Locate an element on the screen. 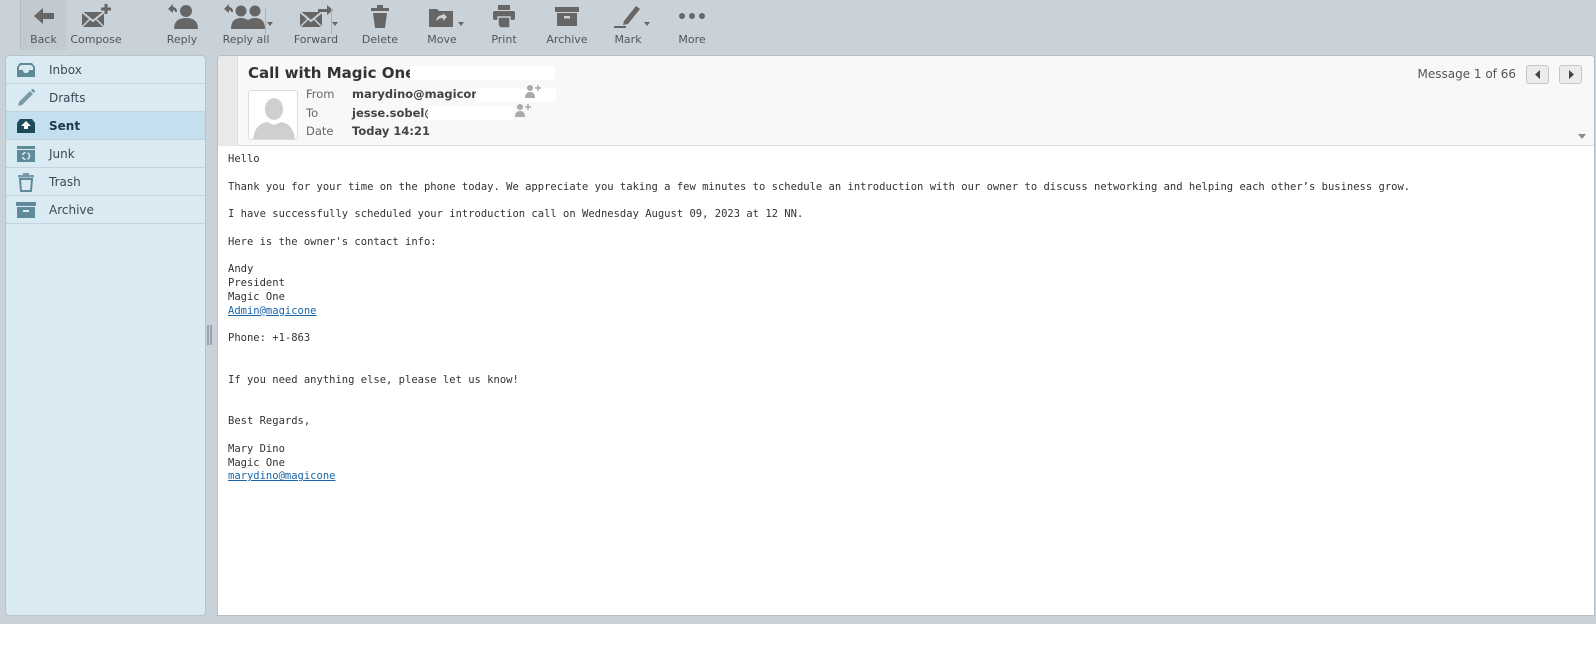  chevron-right-icon is located at coordinates (1571, 74).